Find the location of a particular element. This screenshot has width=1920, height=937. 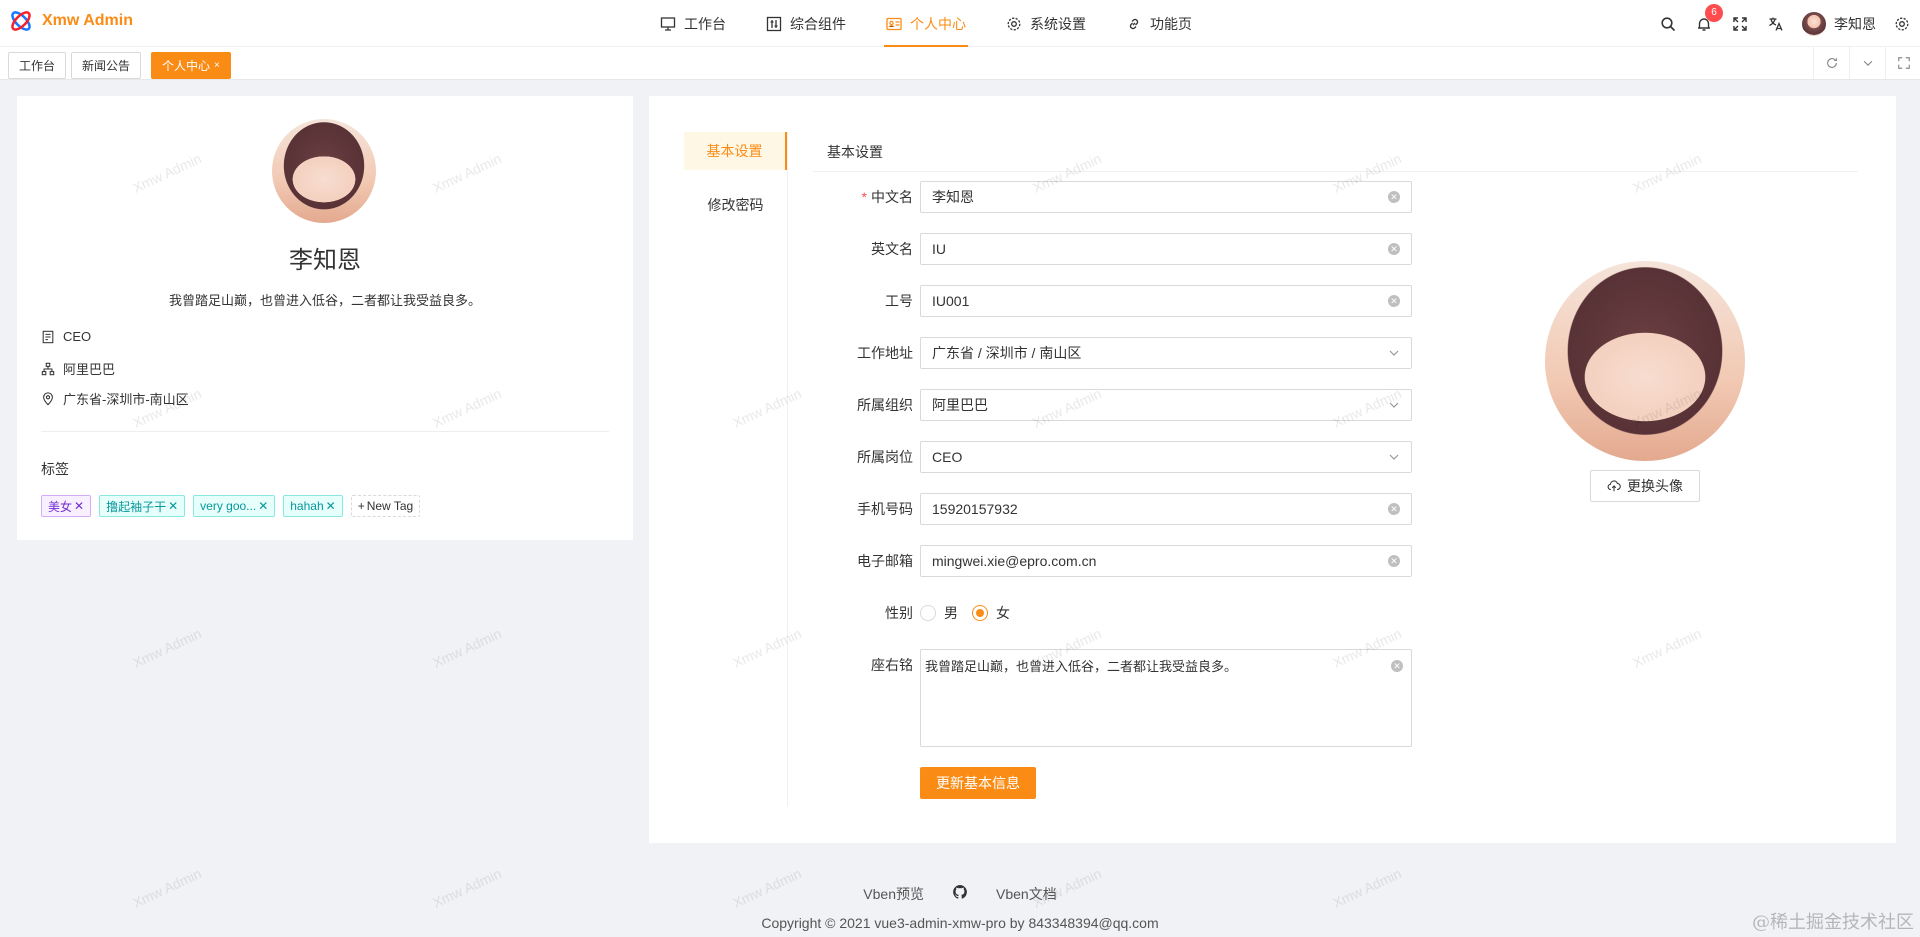

address-cascader: 广东省 / 深圳市 / 南山区 is located at coordinates (1166, 353).